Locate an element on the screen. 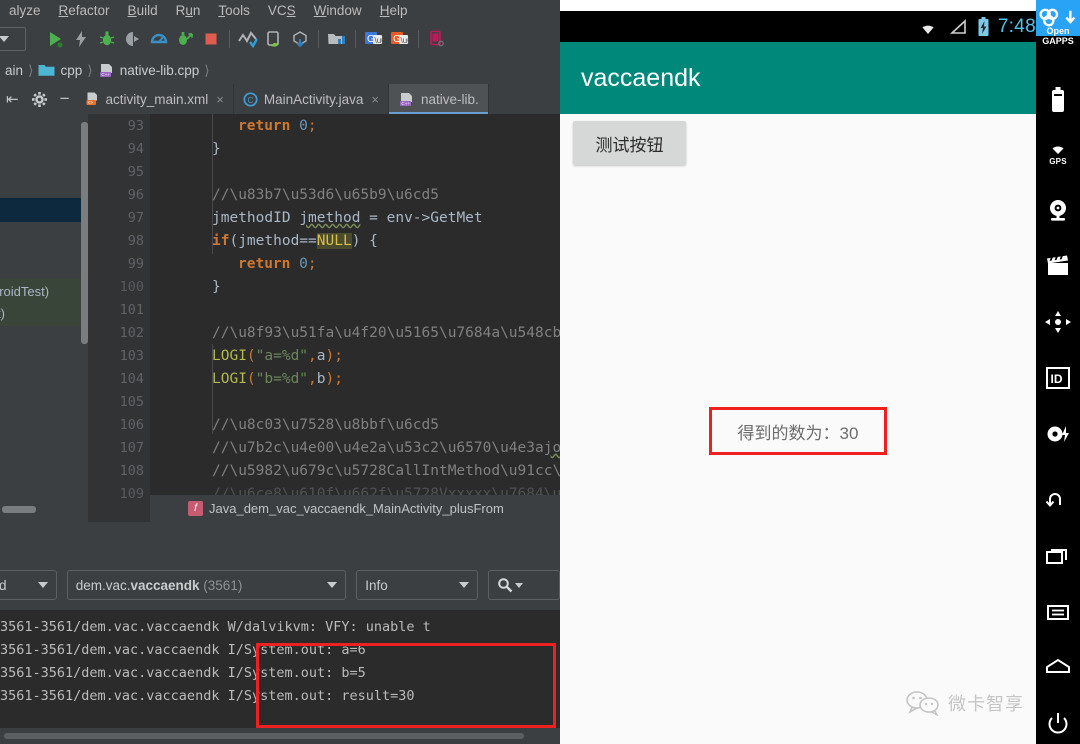  rail-id-button: ID is located at coordinates (1058, 378).